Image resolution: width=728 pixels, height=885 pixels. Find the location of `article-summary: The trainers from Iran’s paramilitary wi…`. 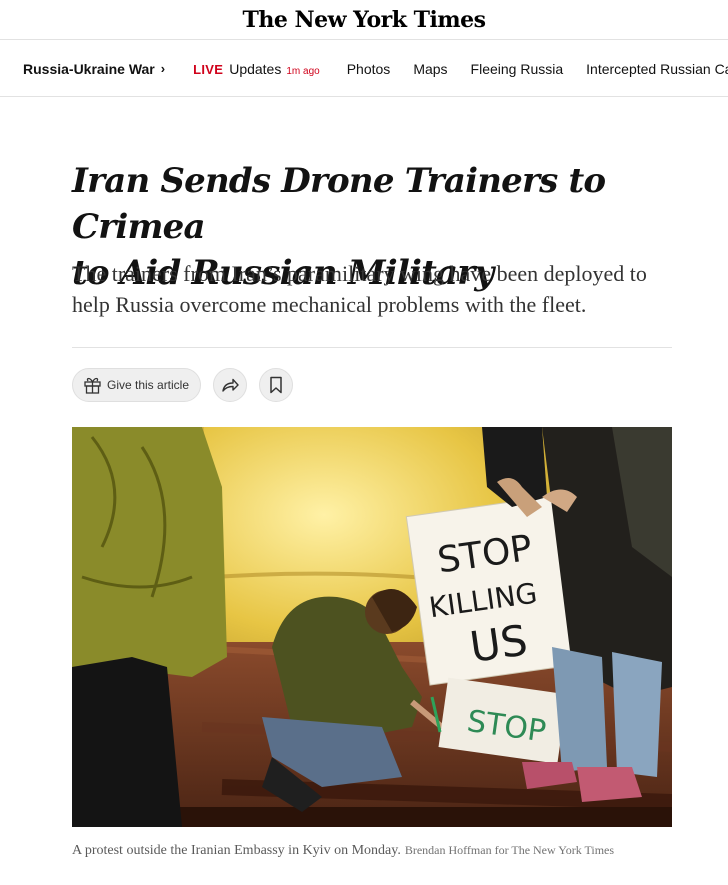

article-summary: The trainers from Iran’s paramilitary wi… is located at coordinates (359, 289).